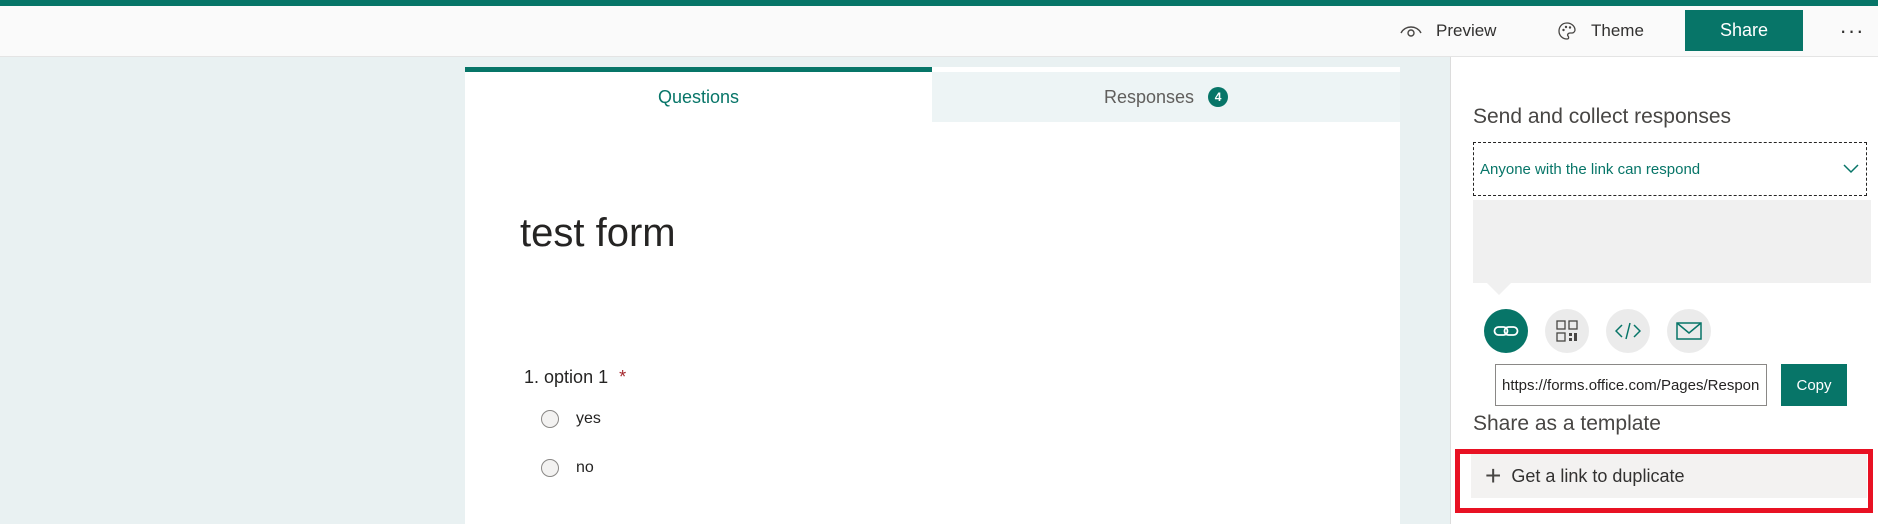  What do you see at coordinates (1851, 169) in the screenshot?
I see `chevron-down-icon` at bounding box center [1851, 169].